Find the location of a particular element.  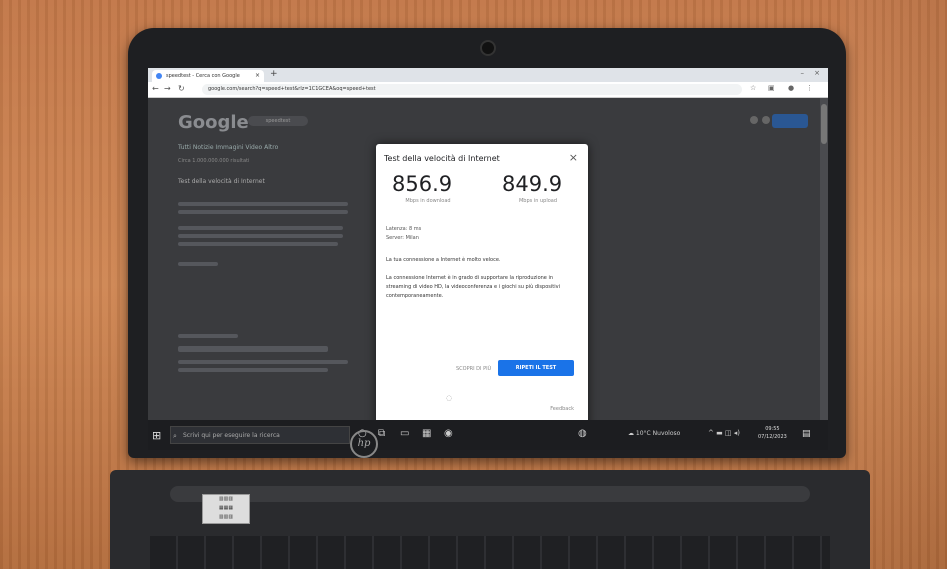

menu-icon: ⋮ is located at coordinates (809, 88).